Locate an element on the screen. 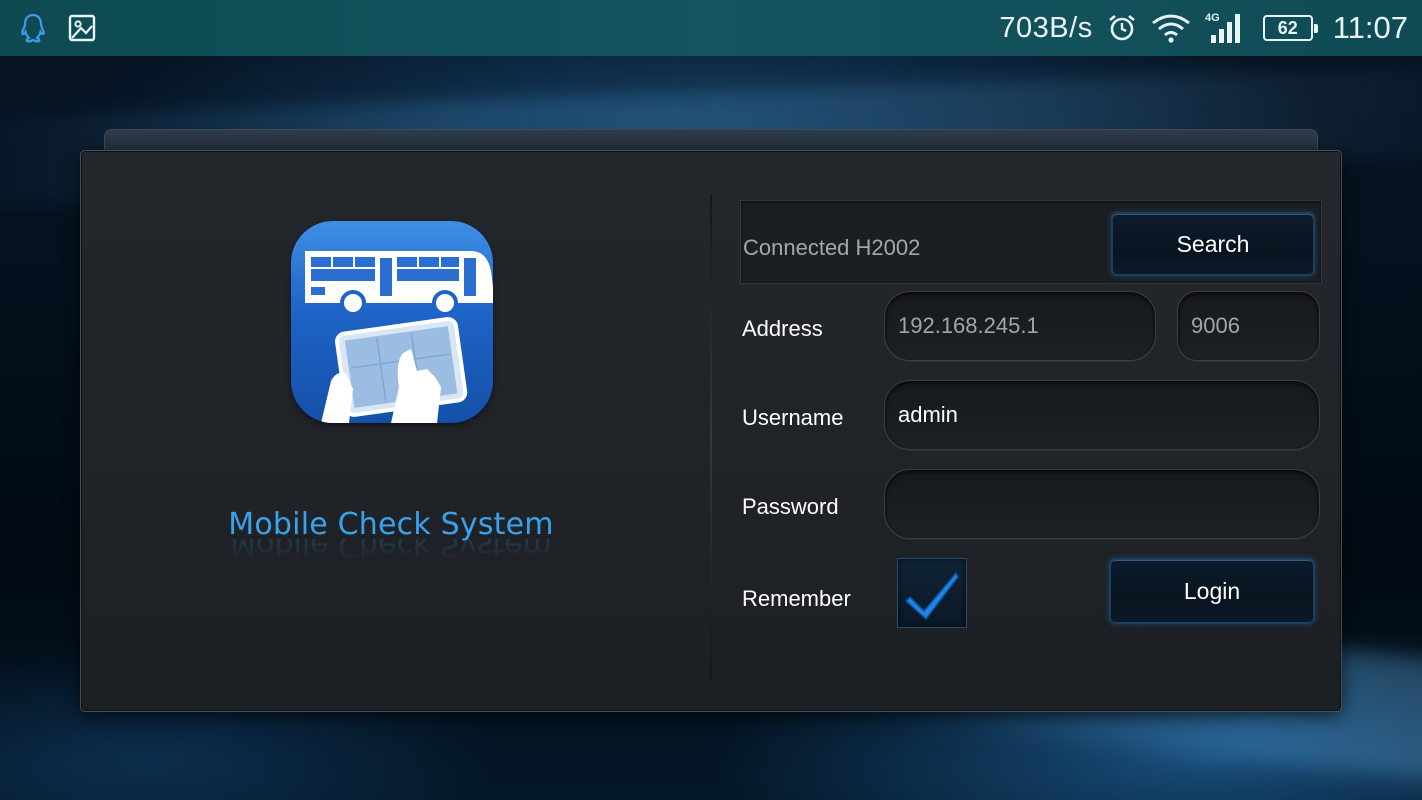  remember-checkbox is located at coordinates (932, 593).